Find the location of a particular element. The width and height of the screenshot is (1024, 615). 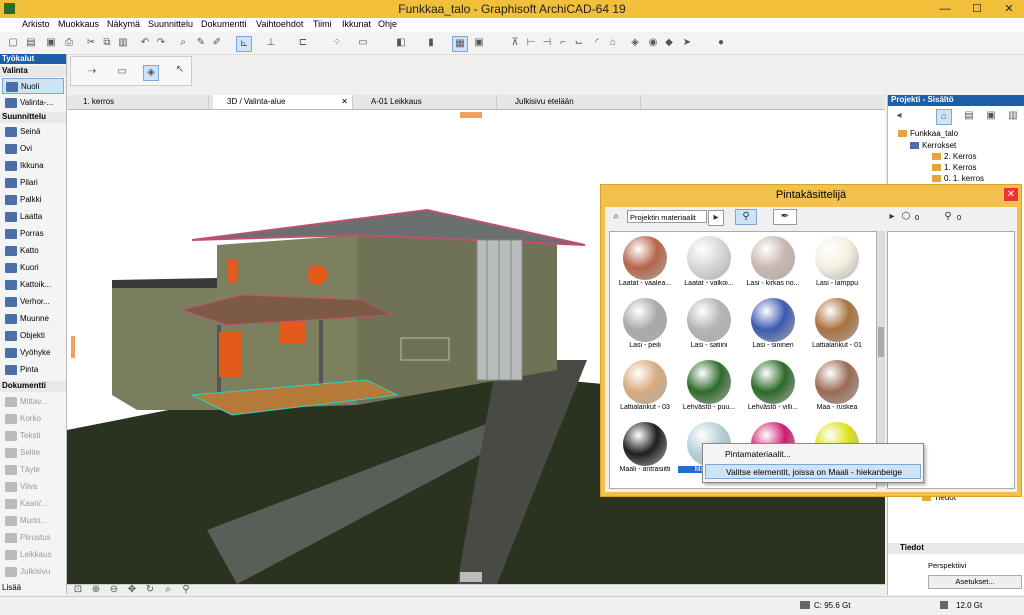

publish-icon: ◆ is located at coordinates (669, 43).